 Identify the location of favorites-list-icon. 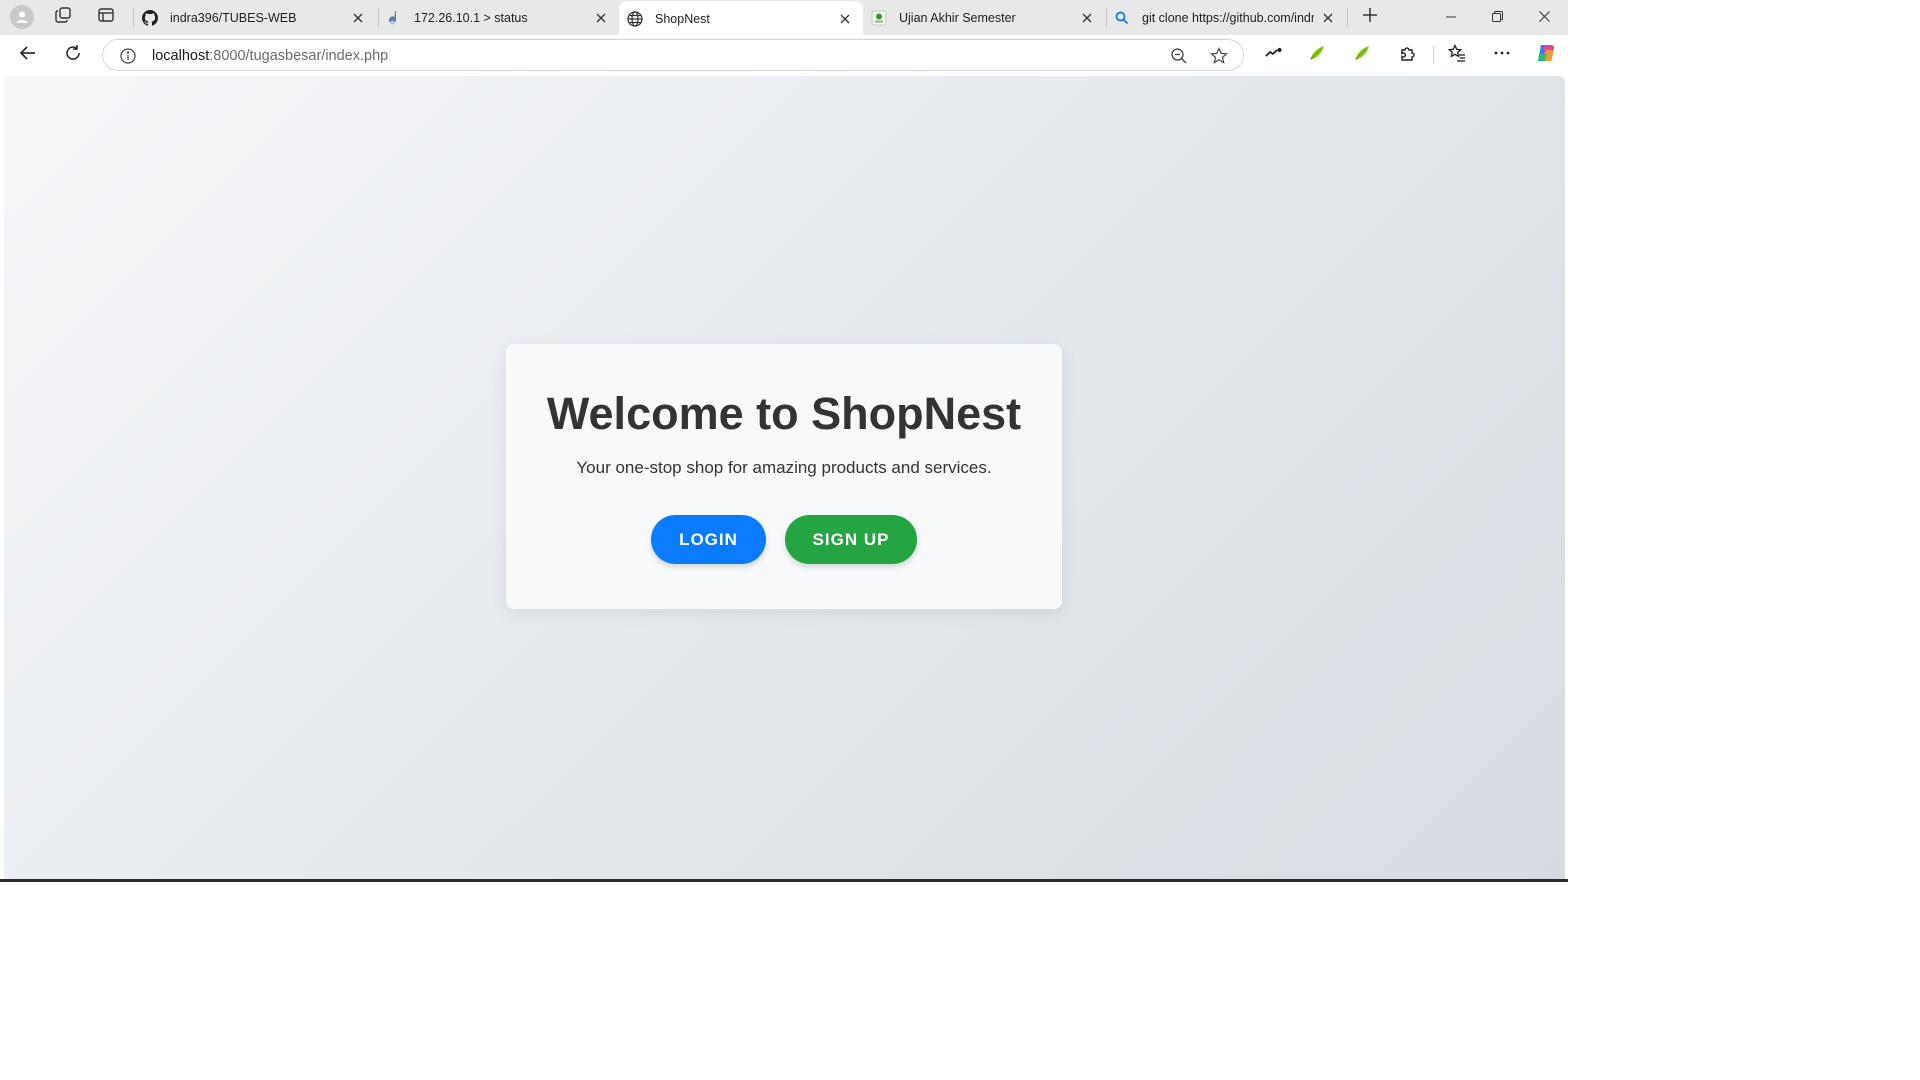
(1456, 55).